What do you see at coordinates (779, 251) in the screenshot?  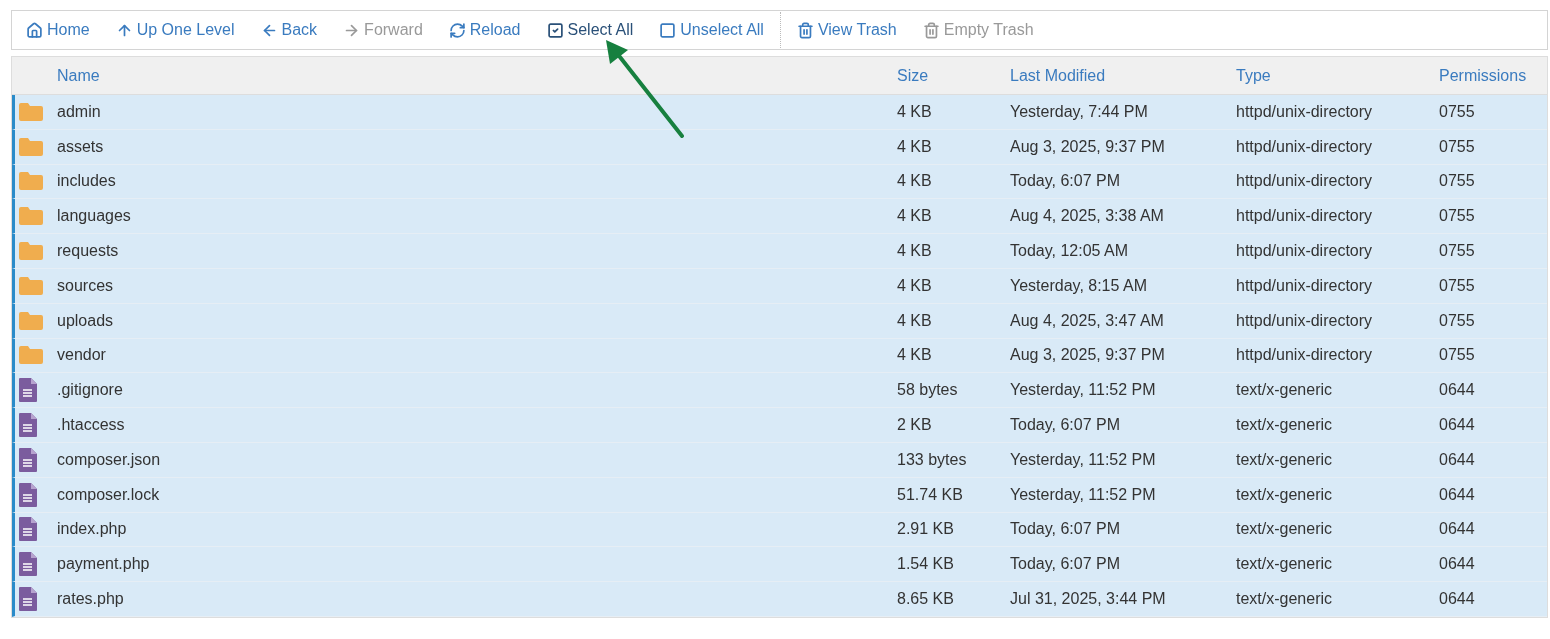 I see `file-row: requests 4 KB Today, 12:05 AM httpd/unix-directory 0755` at bounding box center [779, 251].